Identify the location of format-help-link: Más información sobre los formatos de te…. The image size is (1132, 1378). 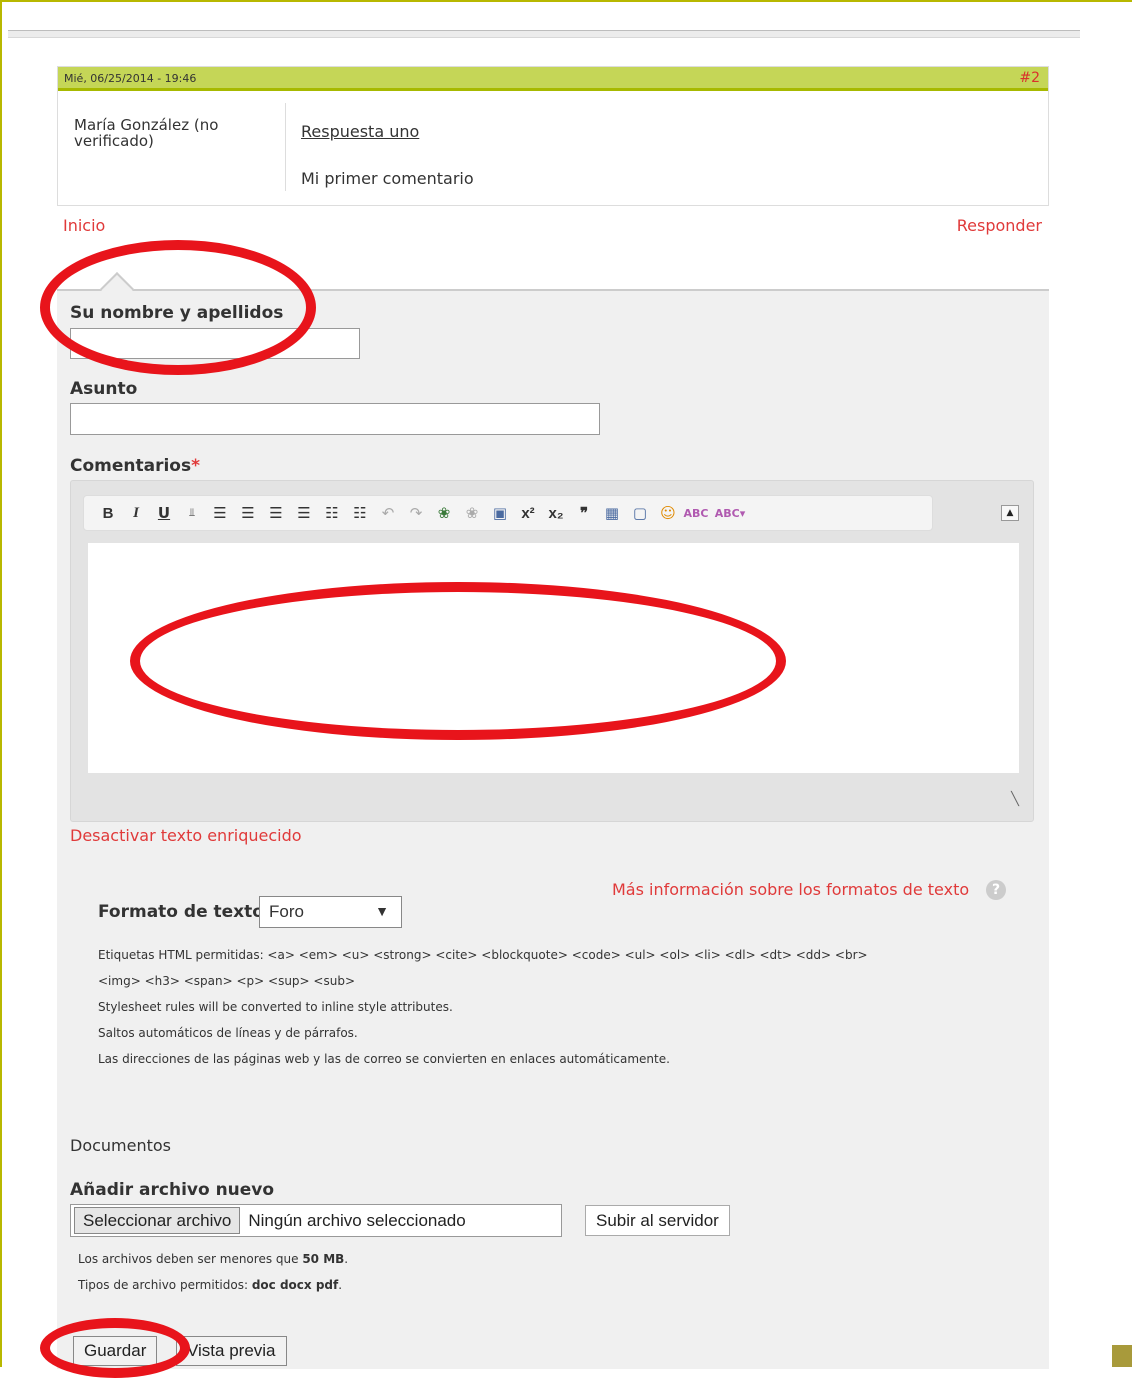
(790, 889).